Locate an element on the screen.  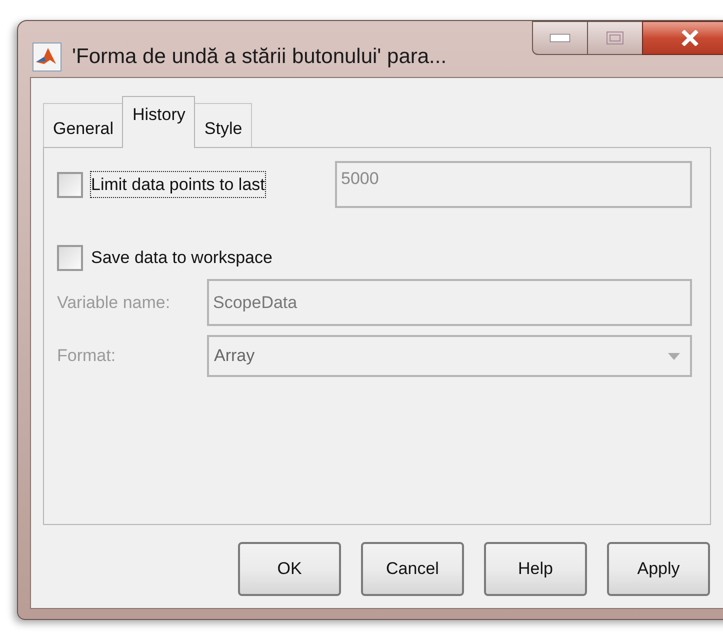
checkbox is located at coordinates (70, 258).